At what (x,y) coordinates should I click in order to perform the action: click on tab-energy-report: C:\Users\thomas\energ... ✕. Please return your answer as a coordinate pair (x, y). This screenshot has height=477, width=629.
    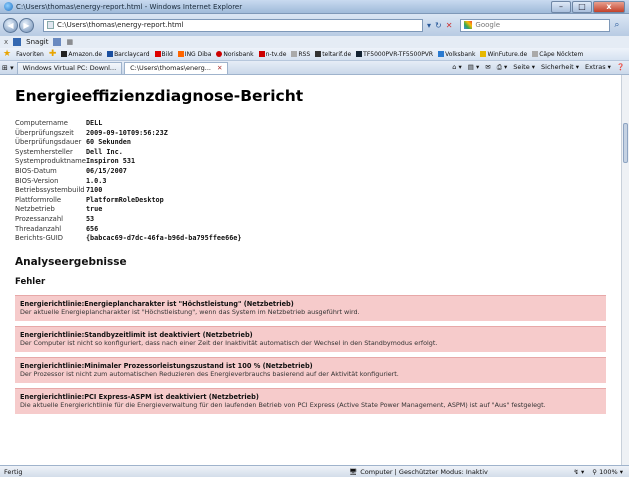
    Looking at the image, I should click on (176, 67).